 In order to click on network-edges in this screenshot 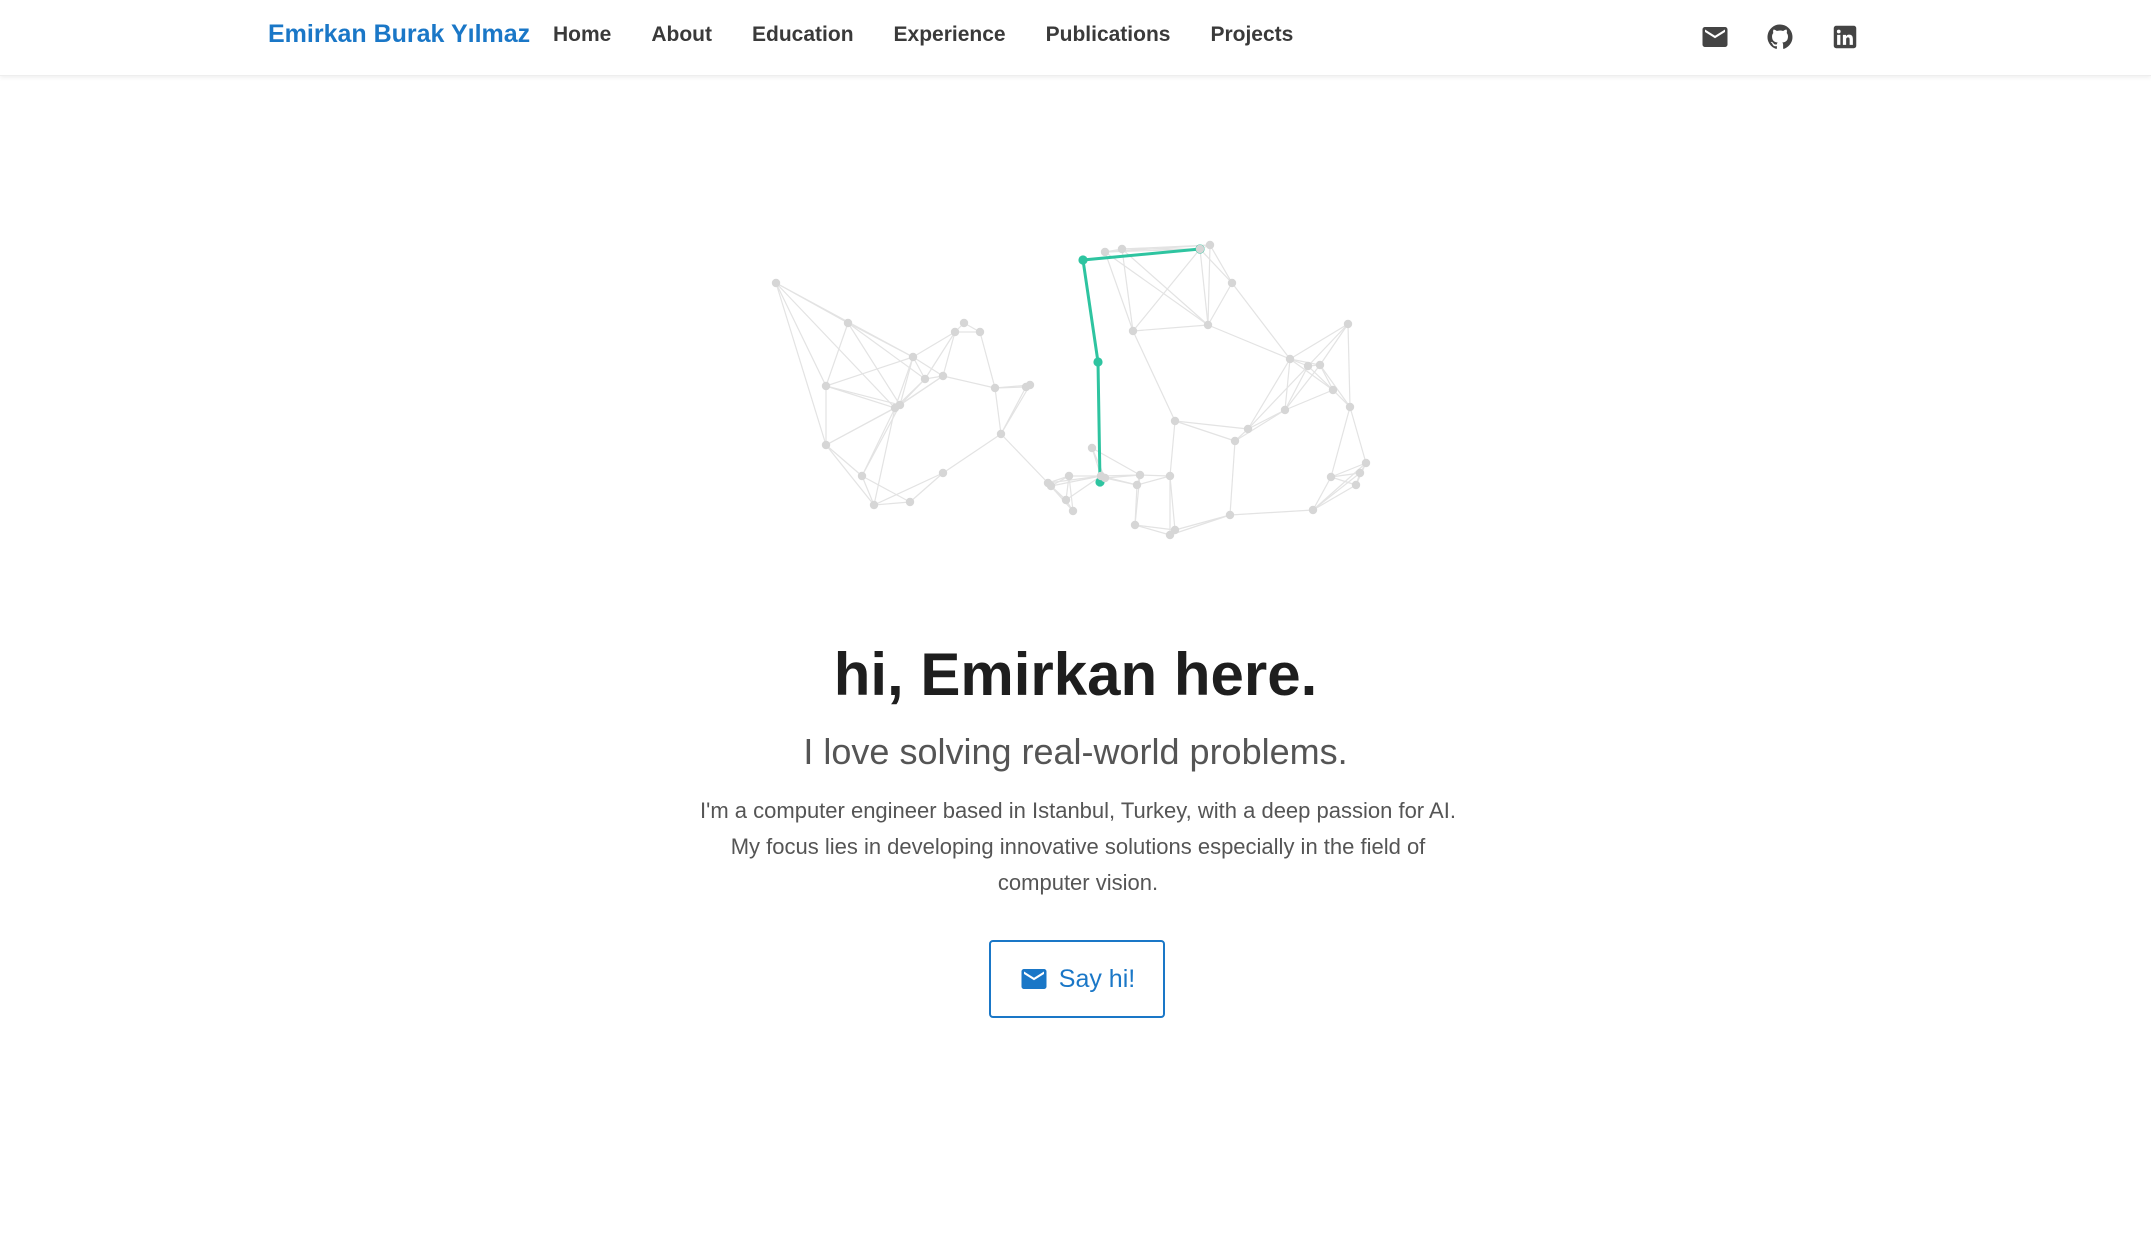, I will do `click(1071, 390)`.